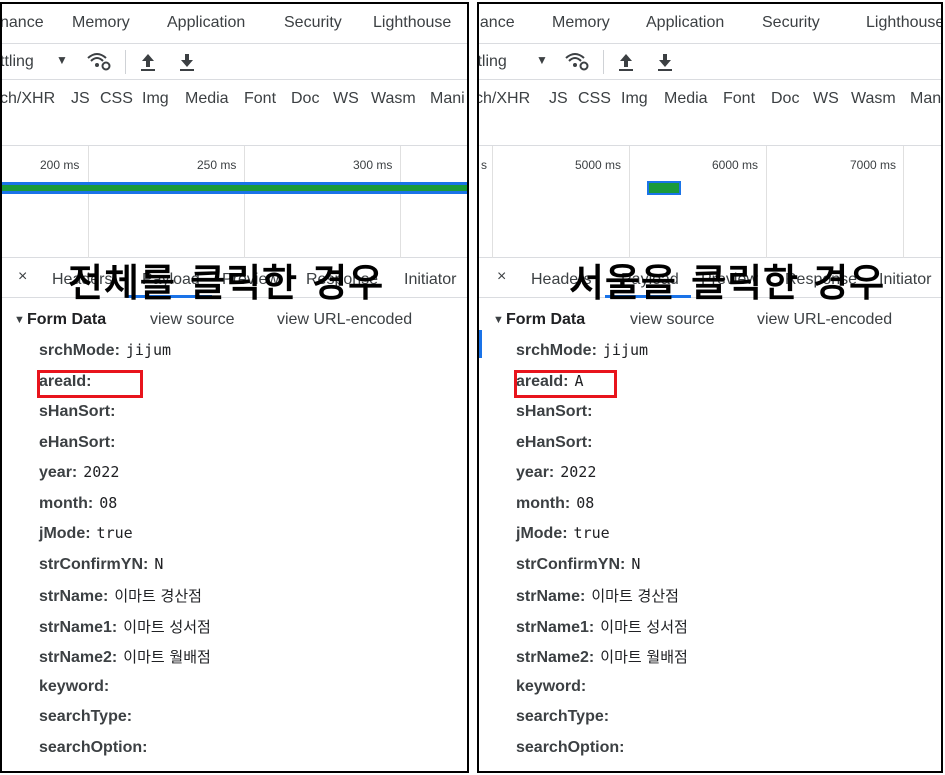 The height and width of the screenshot is (775, 945). Describe the element at coordinates (727, 283) in the screenshot. I see `caption-overlay: 서울을 클릭한 경우` at that location.